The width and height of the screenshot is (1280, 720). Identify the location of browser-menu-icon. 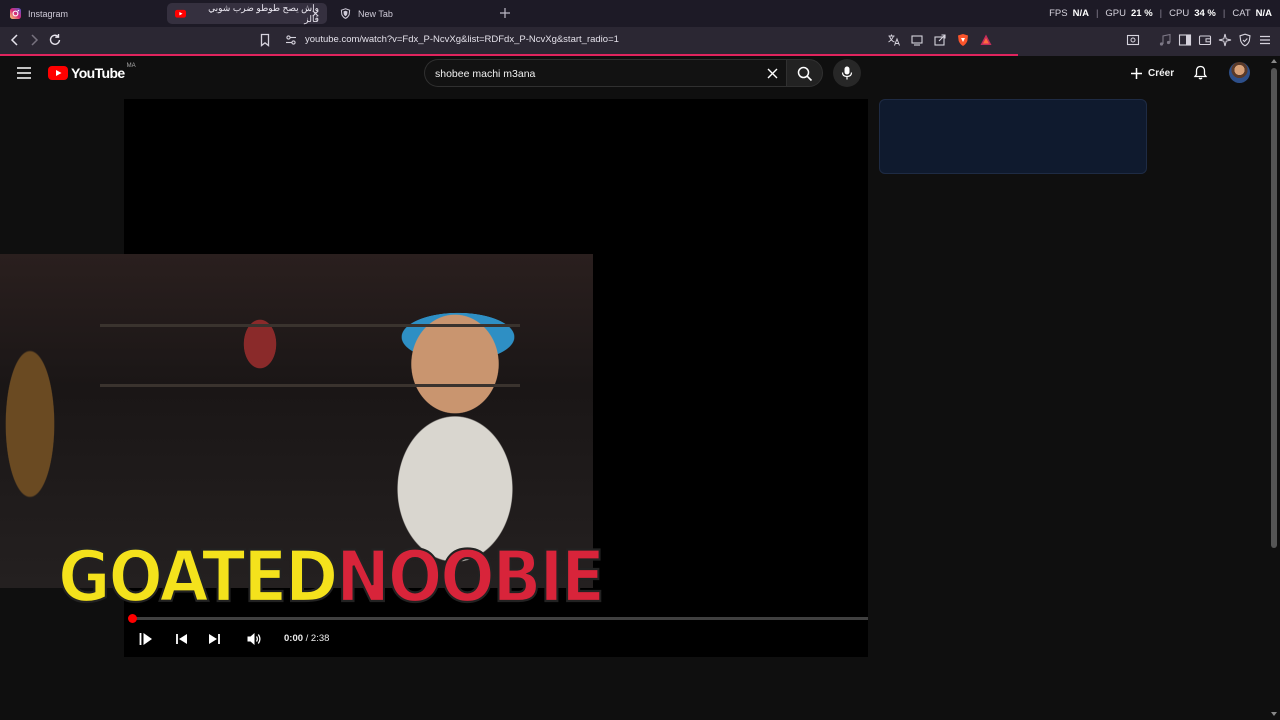
(1265, 40).